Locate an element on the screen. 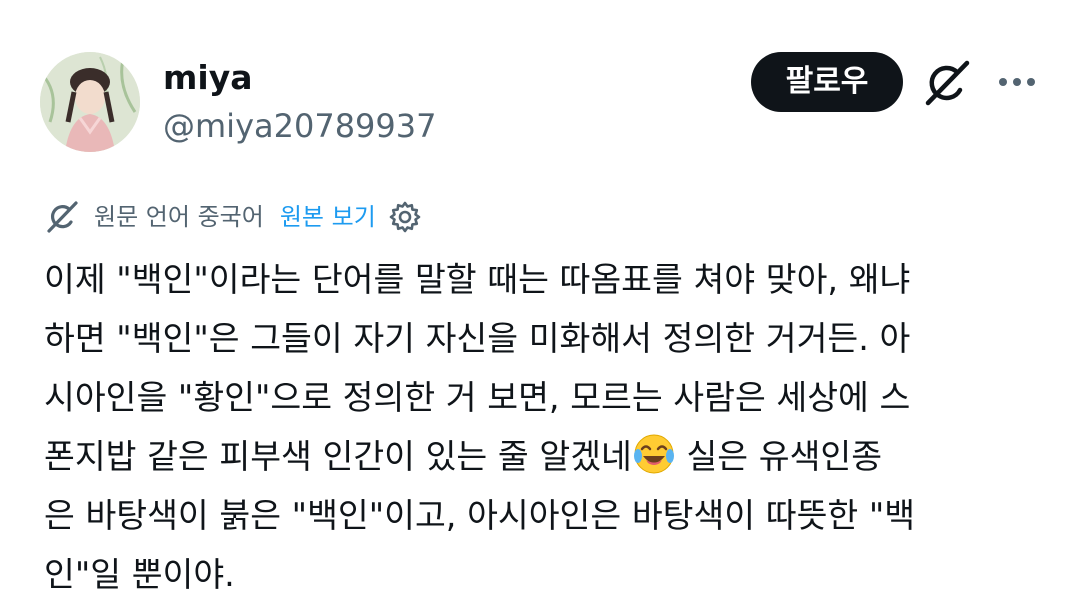 The height and width of the screenshot is (604, 1080). tweet-line: 이제 "백인"이라는 단어를 말할 때는 따옴표를 쳐야 맞아, 왜냐 is located at coordinates (477, 279).